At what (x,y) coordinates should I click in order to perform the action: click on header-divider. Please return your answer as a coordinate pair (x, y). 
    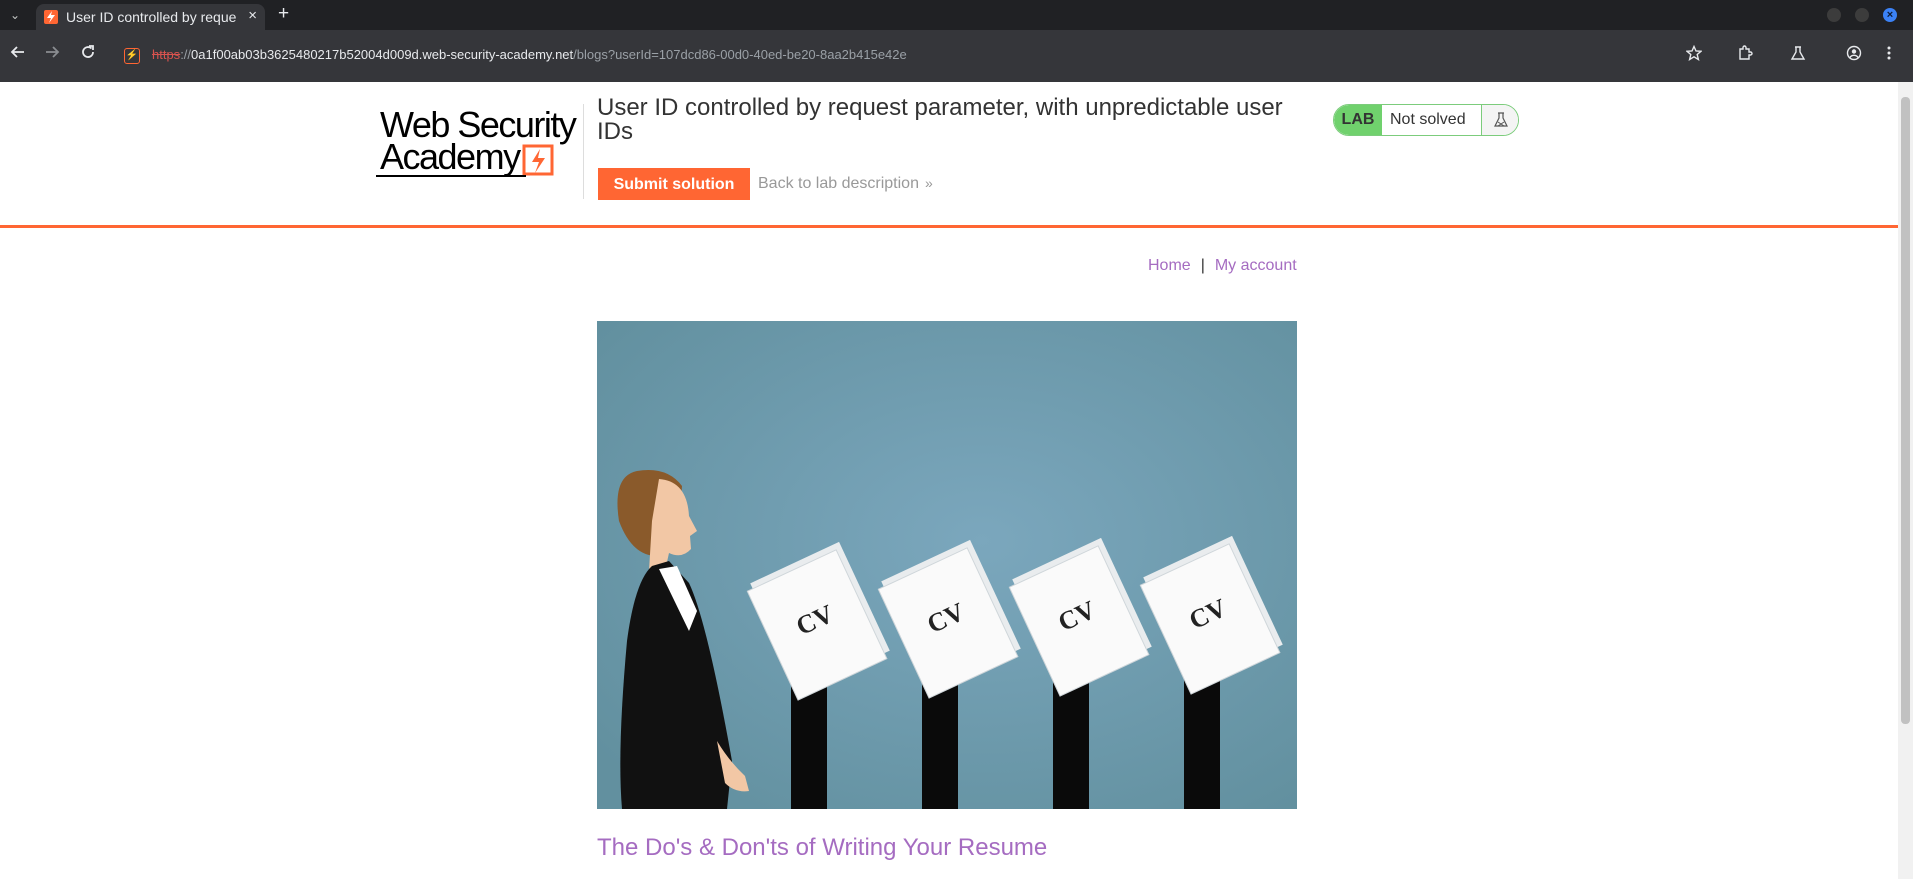
    Looking at the image, I should click on (583, 151).